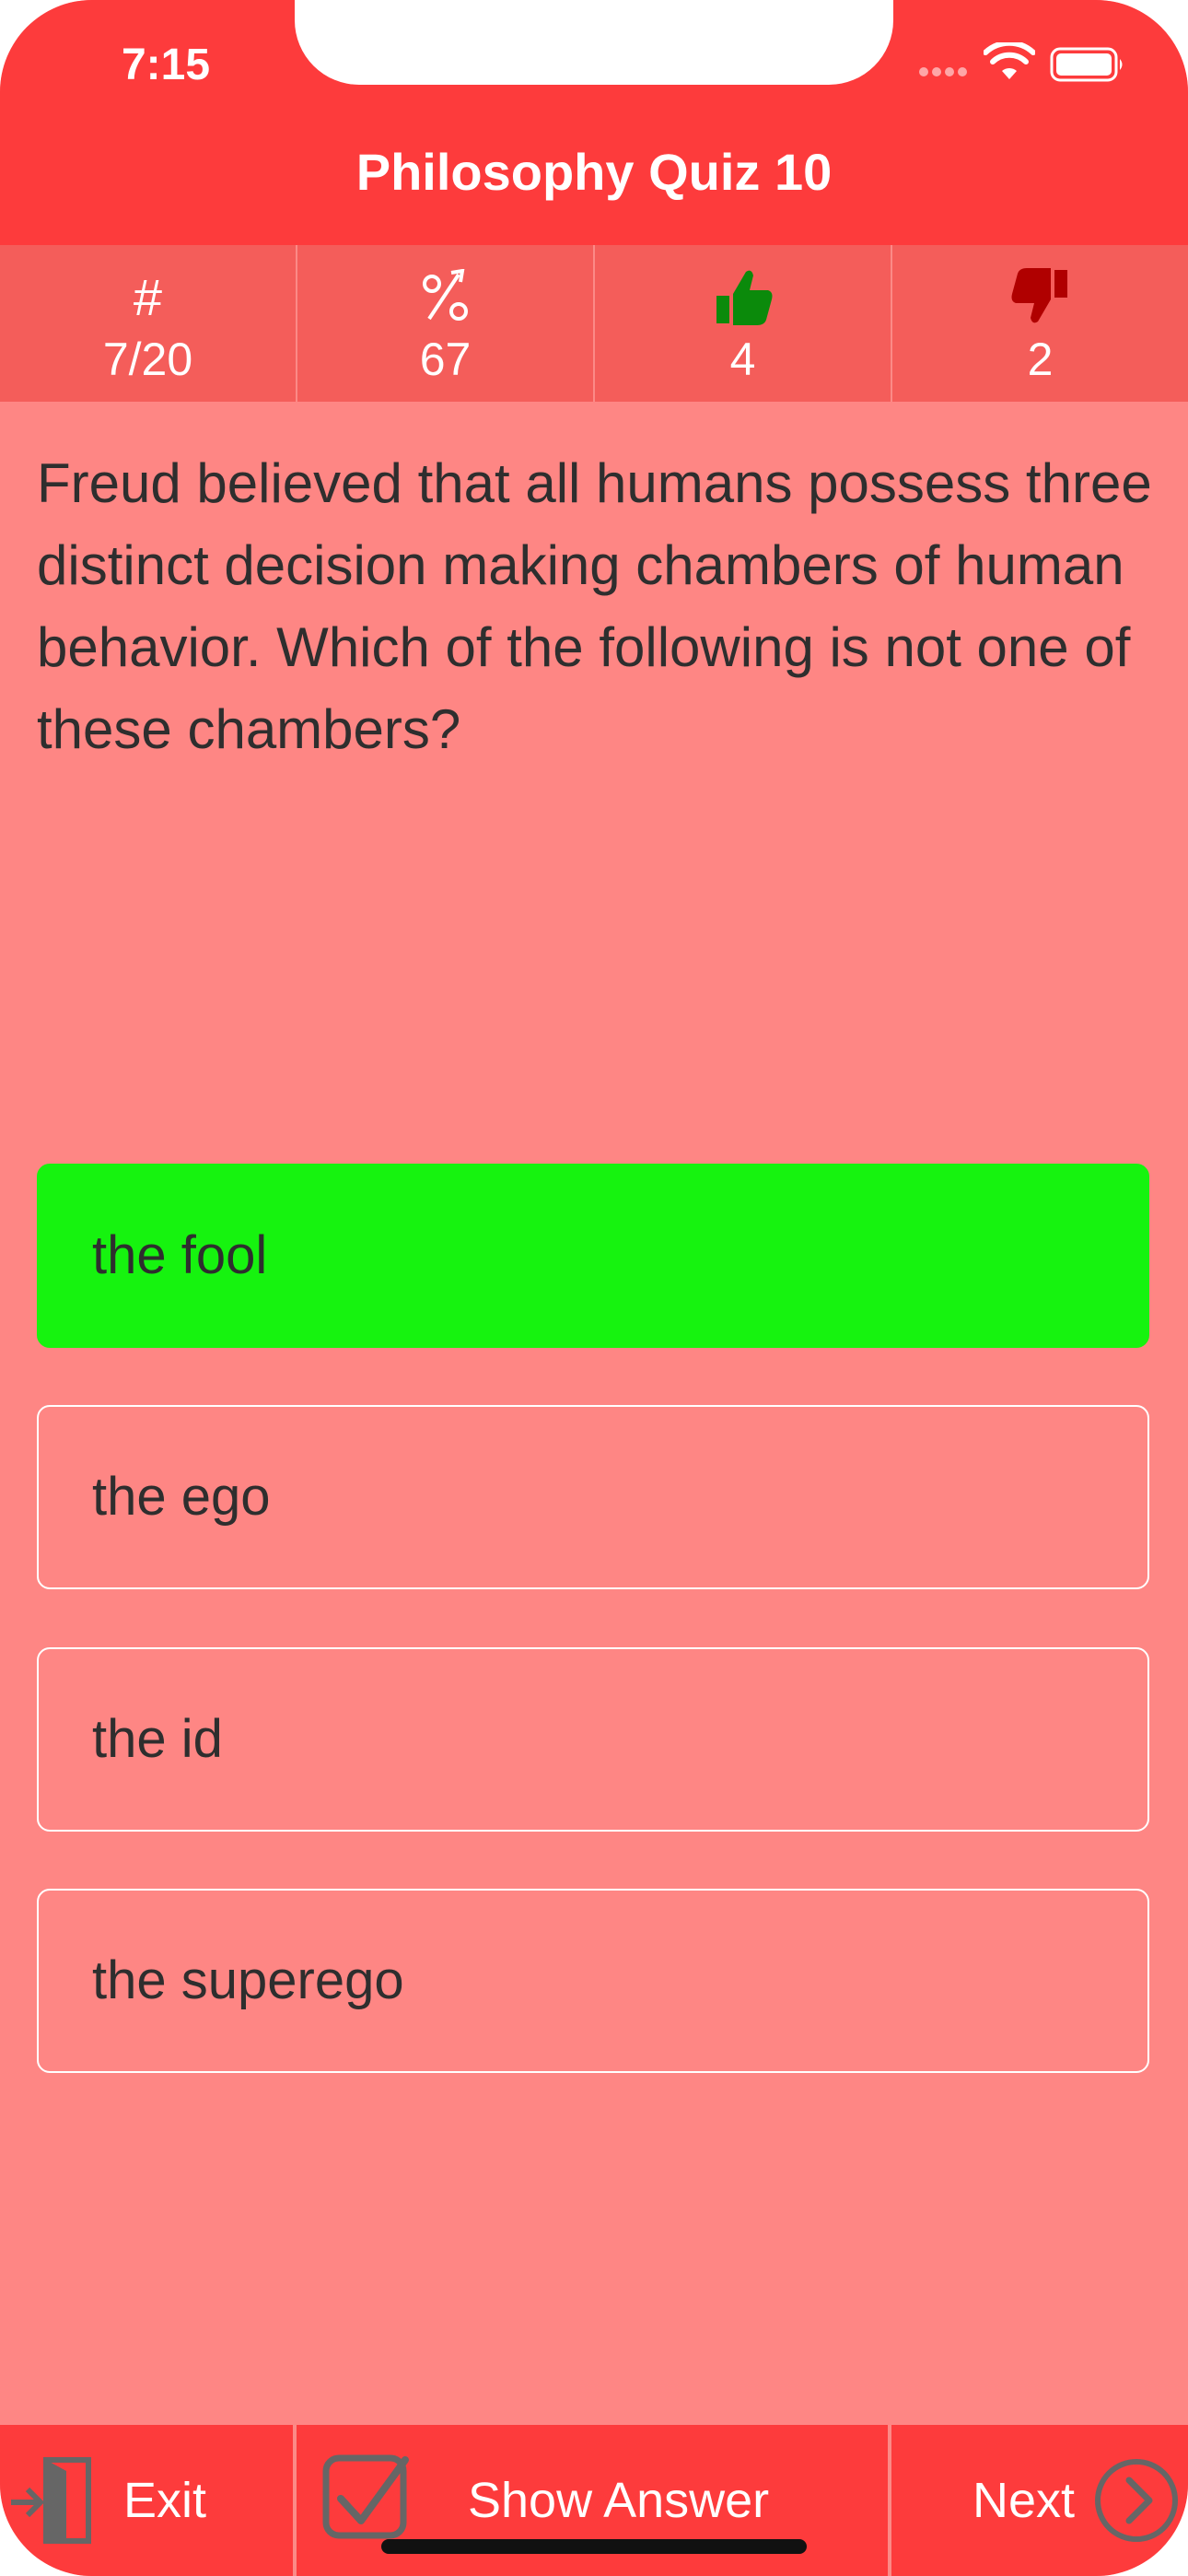  What do you see at coordinates (1040, 359) in the screenshot?
I see `stat-value: 2` at bounding box center [1040, 359].